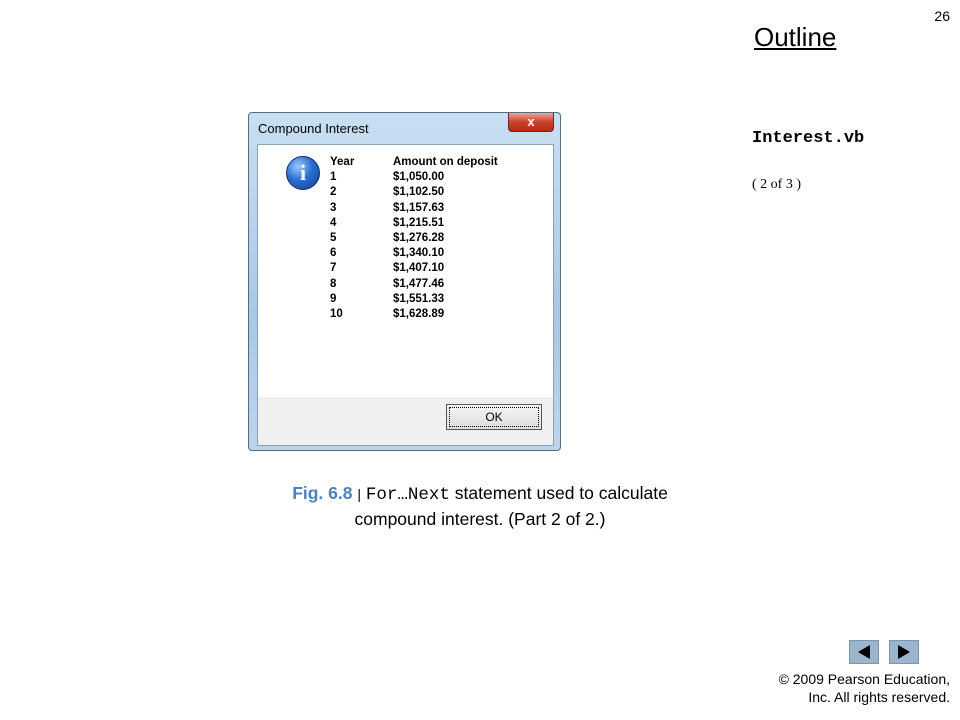  Describe the element at coordinates (333, 237) in the screenshot. I see `row-year: 5` at that location.